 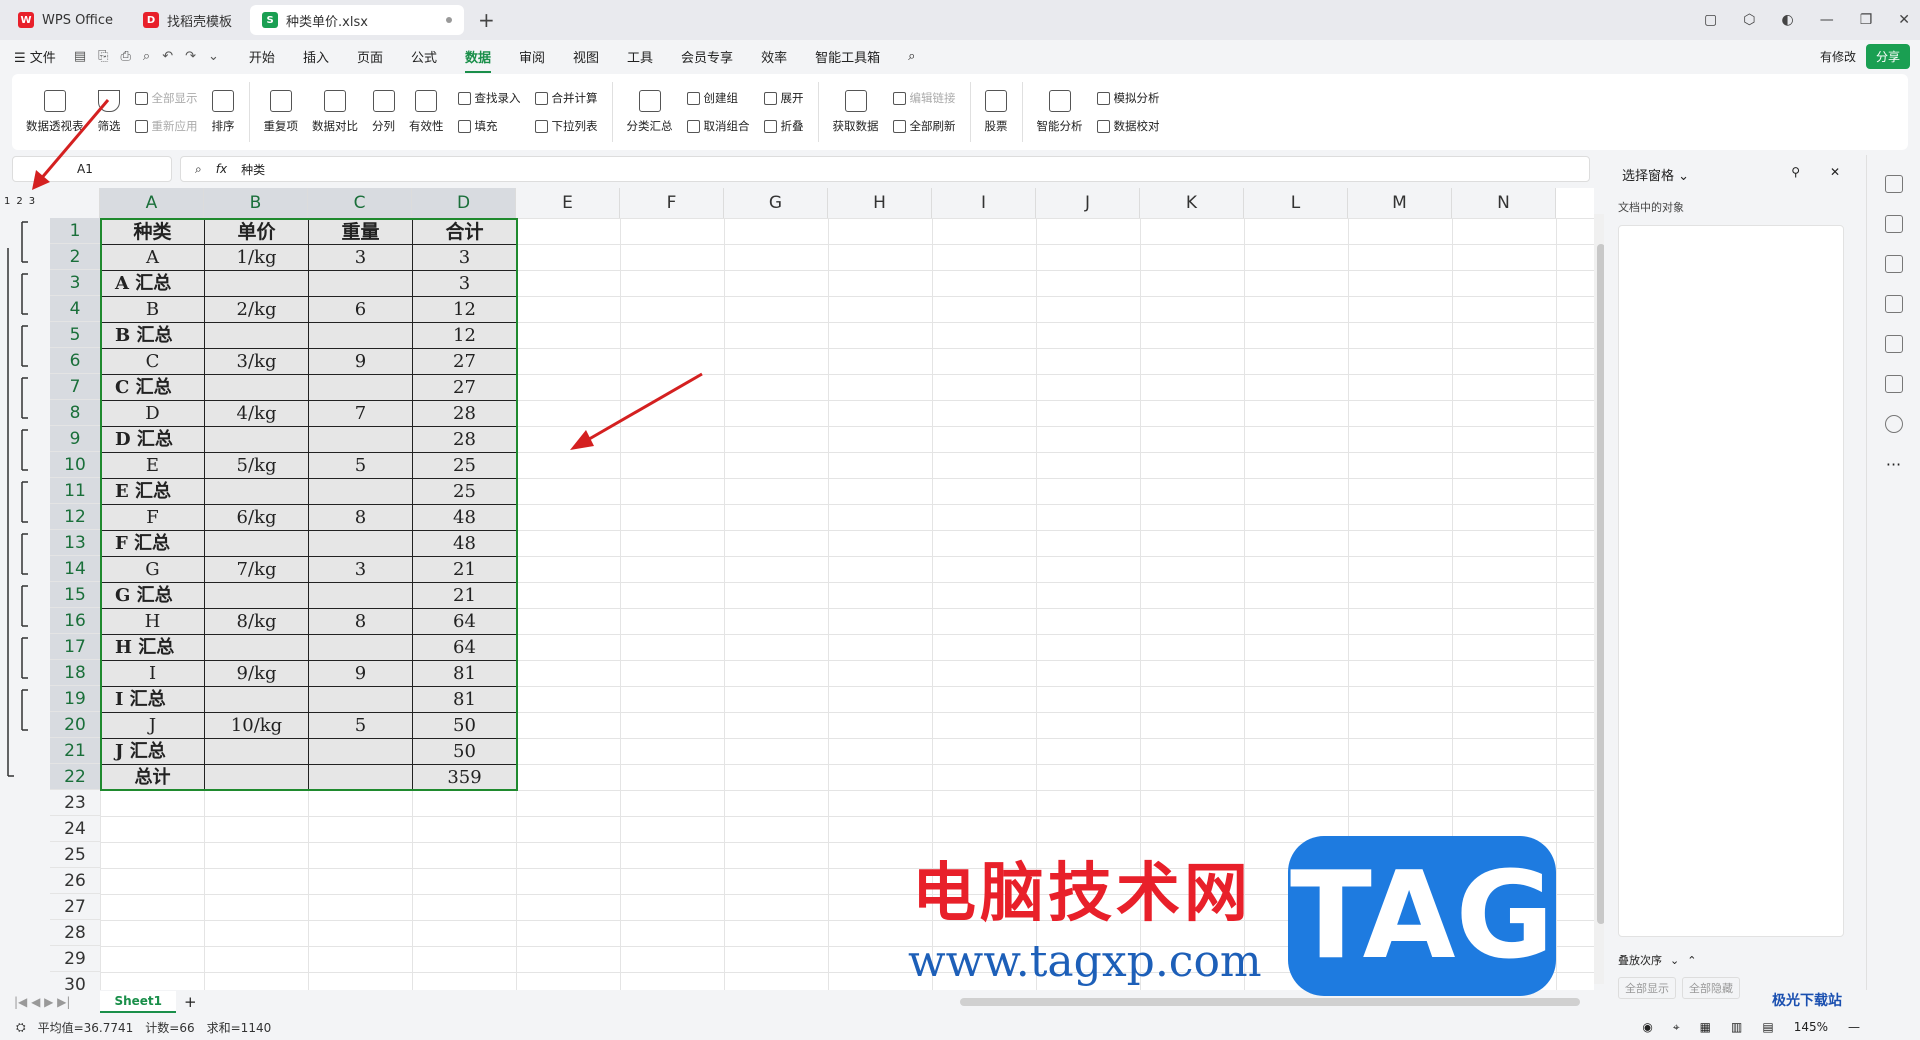 What do you see at coordinates (566, 126) in the screenshot?
I see `dropdown-list-button: 下拉列表` at bounding box center [566, 126].